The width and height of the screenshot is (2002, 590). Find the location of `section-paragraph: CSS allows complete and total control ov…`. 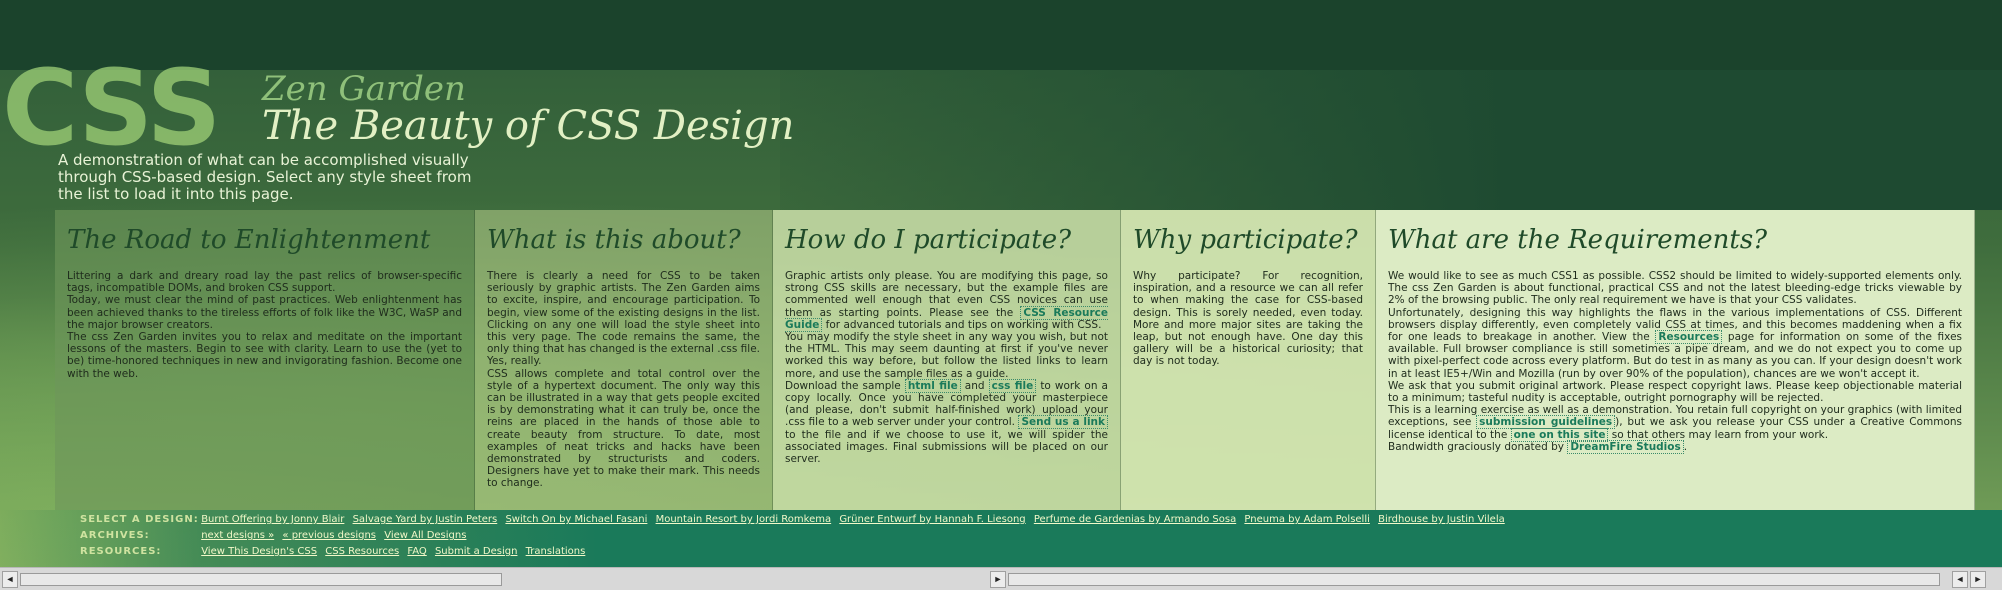

section-paragraph: CSS allows complete and total control ov… is located at coordinates (623, 428).